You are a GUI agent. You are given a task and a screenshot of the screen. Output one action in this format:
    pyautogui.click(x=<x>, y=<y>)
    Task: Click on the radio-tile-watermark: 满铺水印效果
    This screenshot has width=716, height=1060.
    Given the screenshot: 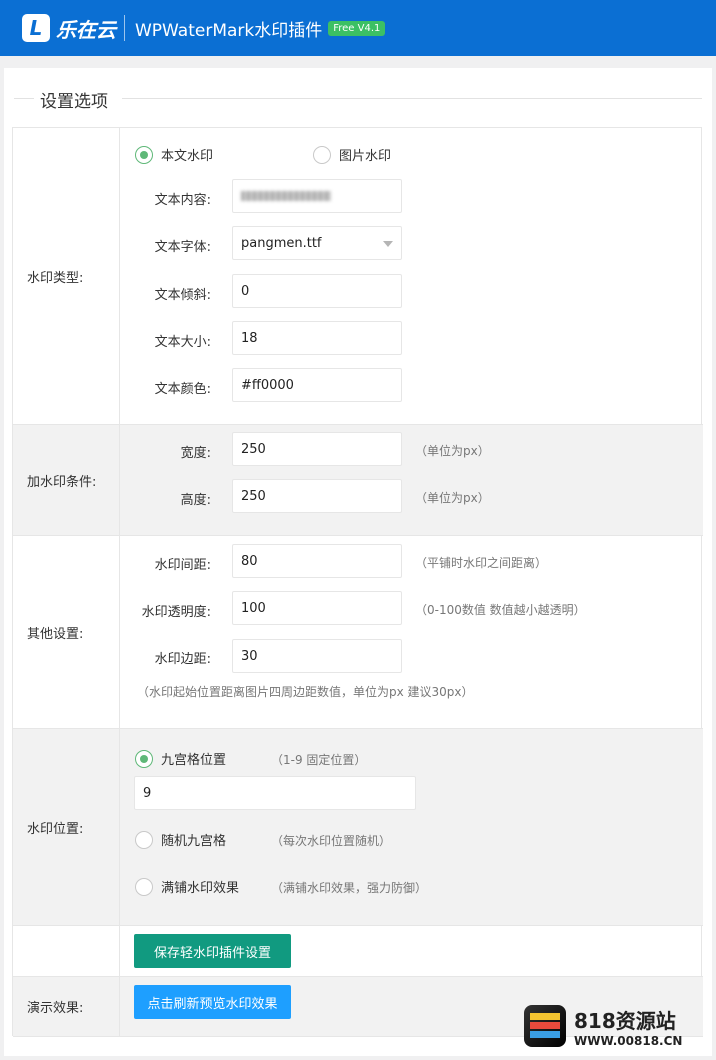 What is the action you would take?
    pyautogui.click(x=187, y=886)
    